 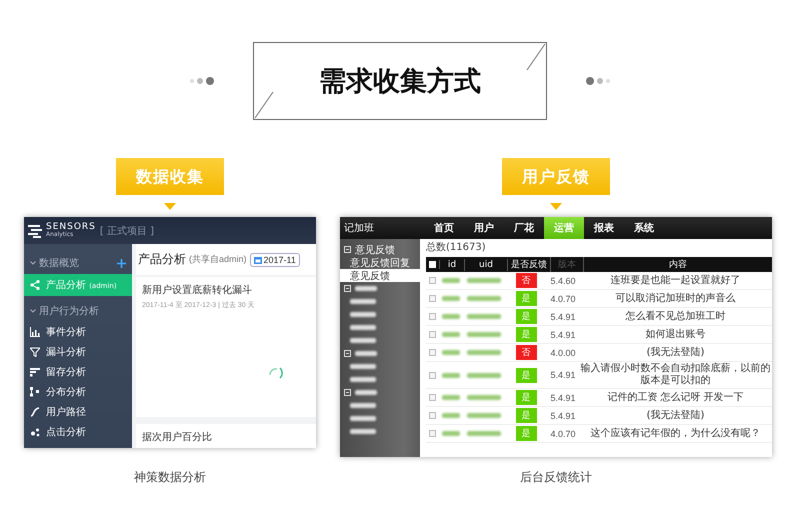 What do you see at coordinates (35, 285) in the screenshot?
I see `share-icon` at bounding box center [35, 285].